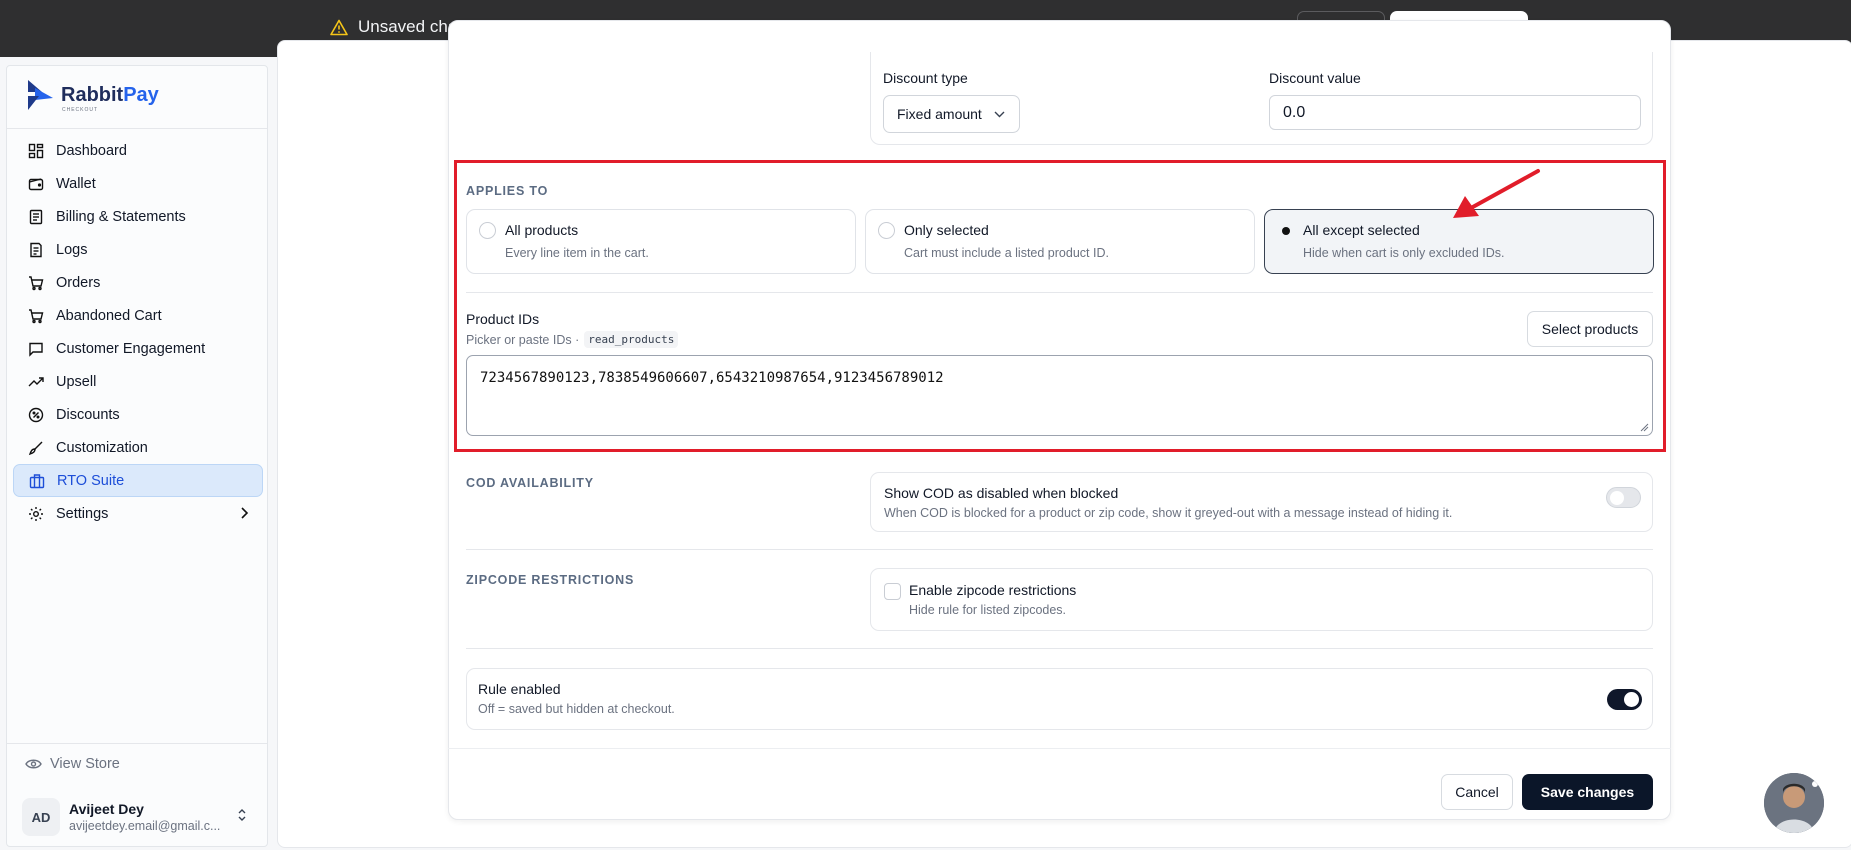  I want to click on brand-logo: RabbitPay CHECKOUT, so click(92, 95).